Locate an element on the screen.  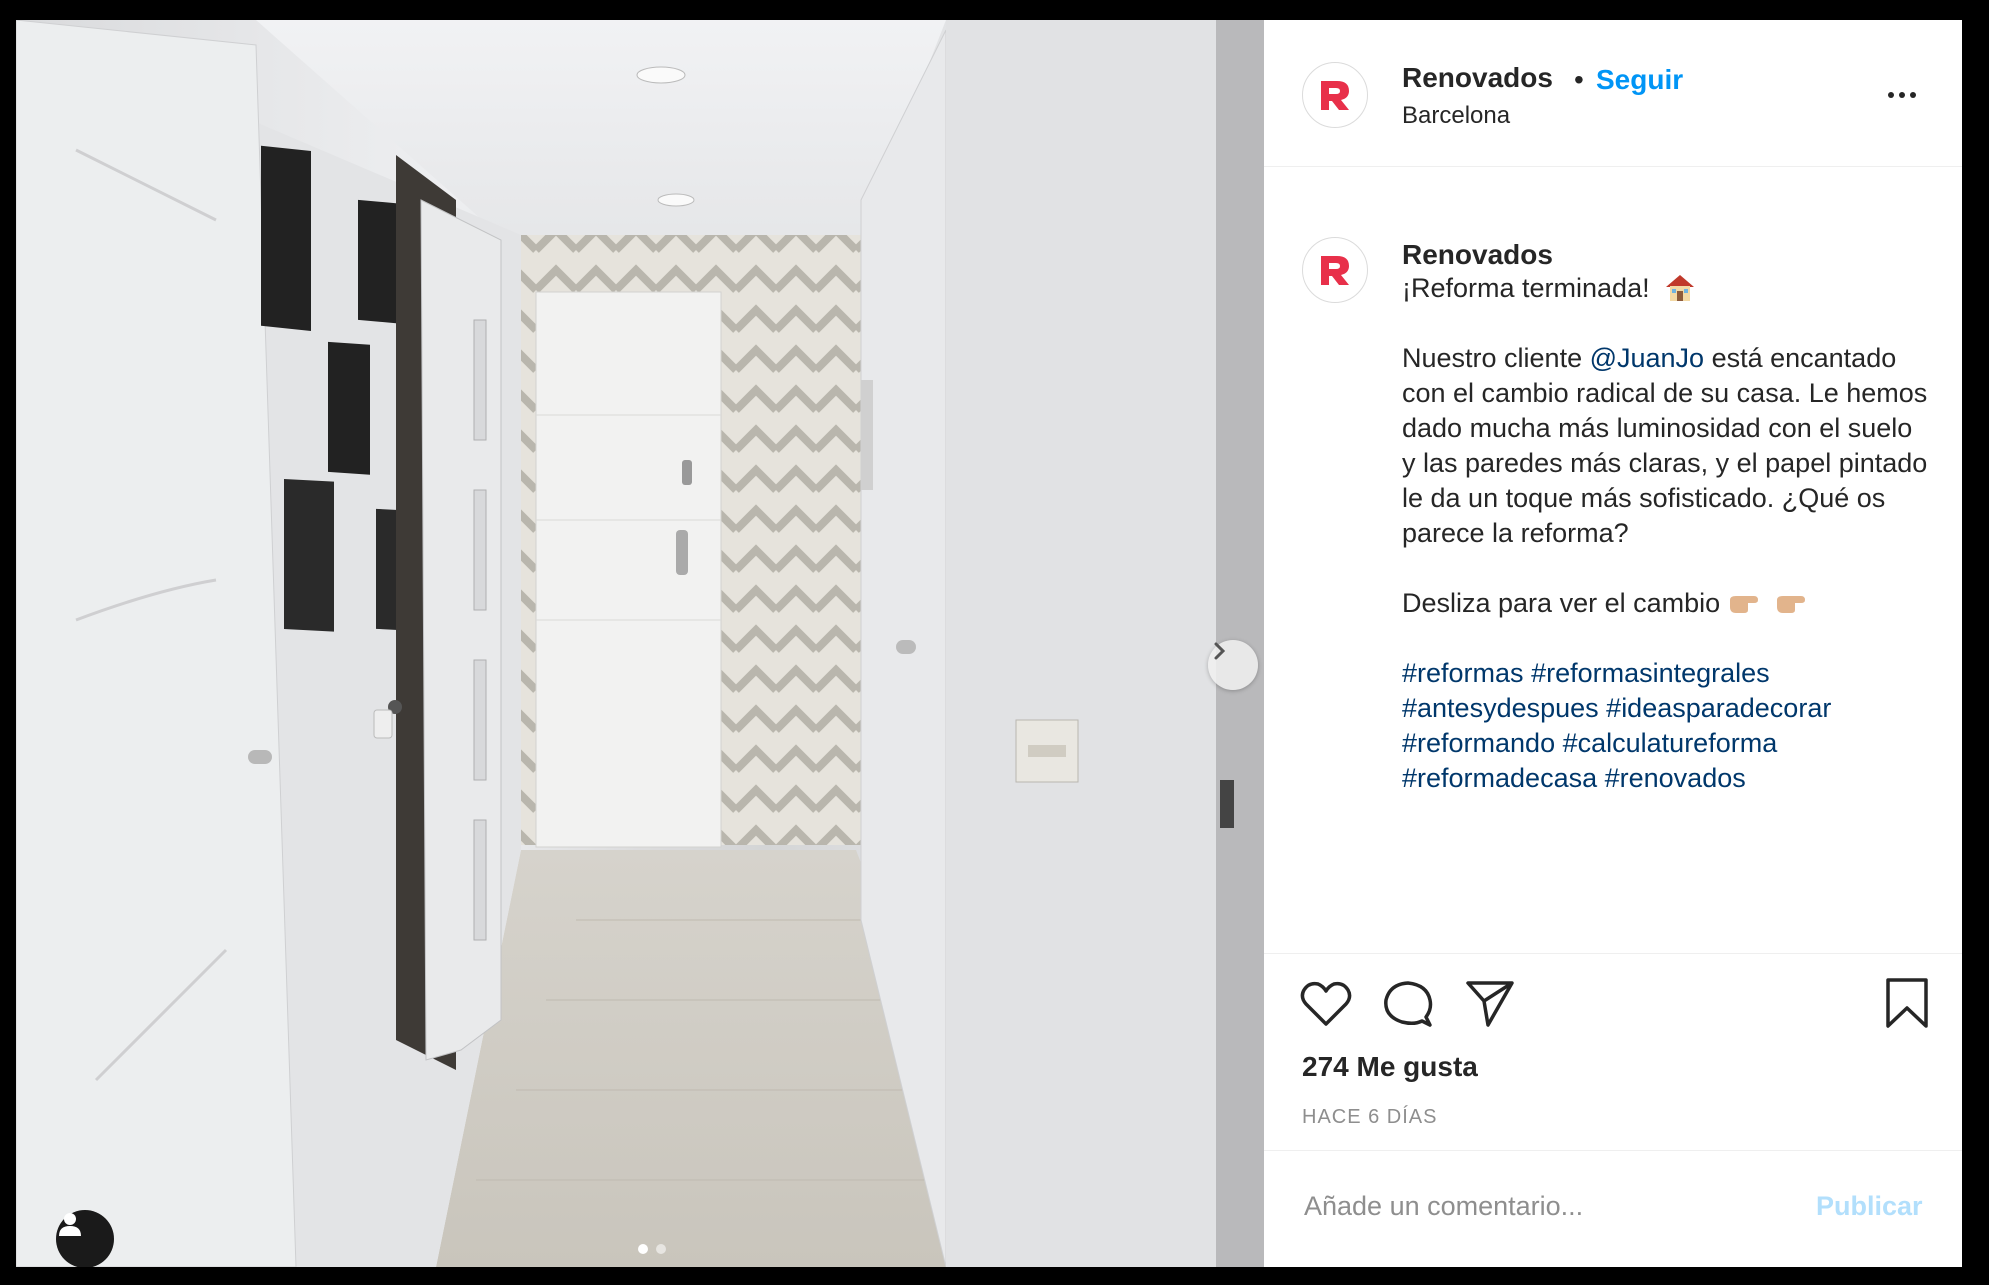
comment-button is located at coordinates (1408, 1006).